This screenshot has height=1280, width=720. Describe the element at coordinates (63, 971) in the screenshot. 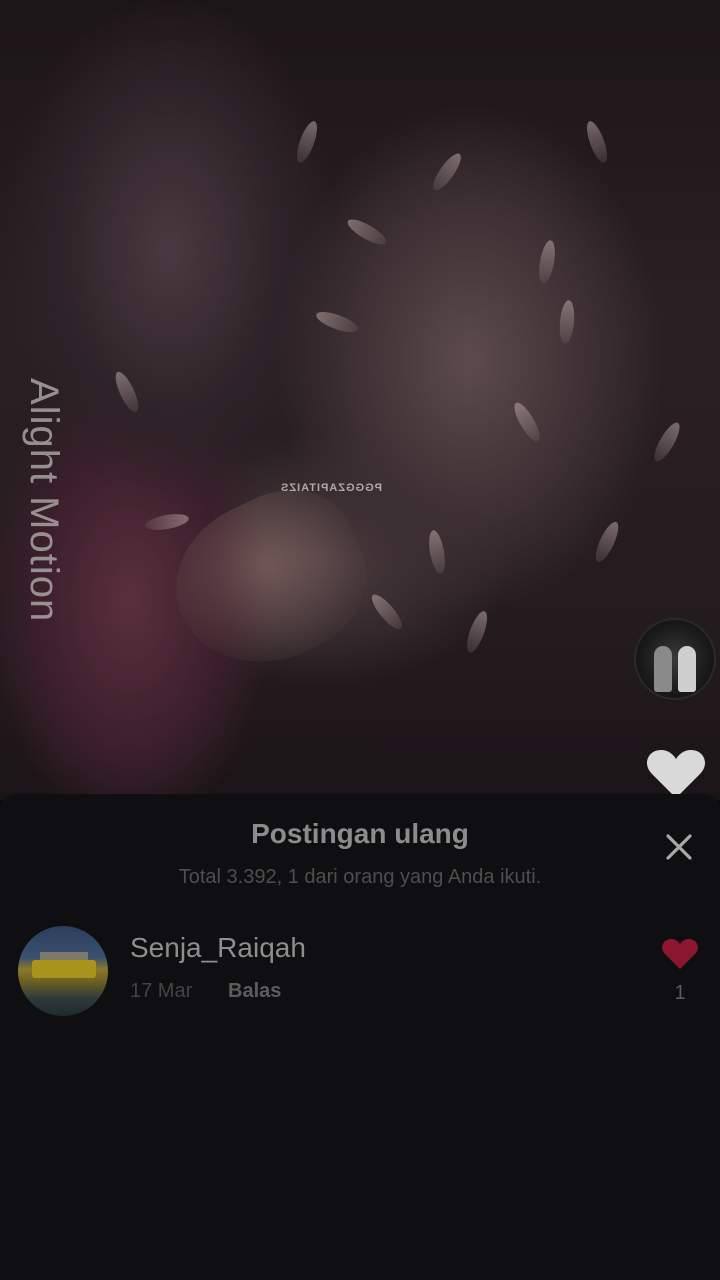

I see `avatar` at that location.